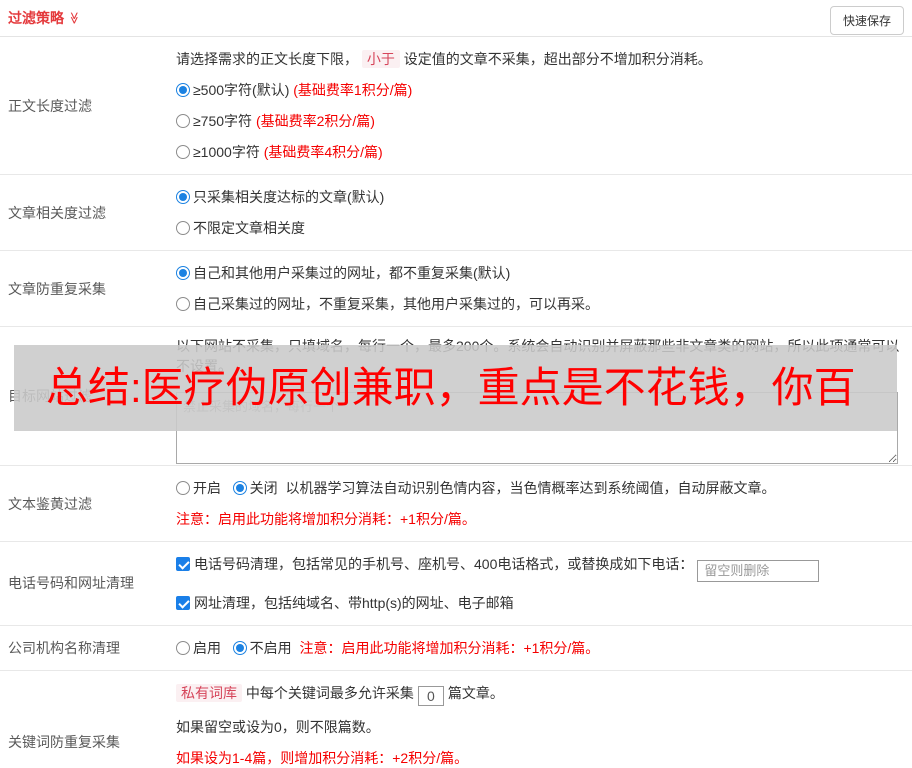  I want to click on radio-750-chars, so click(183, 121).